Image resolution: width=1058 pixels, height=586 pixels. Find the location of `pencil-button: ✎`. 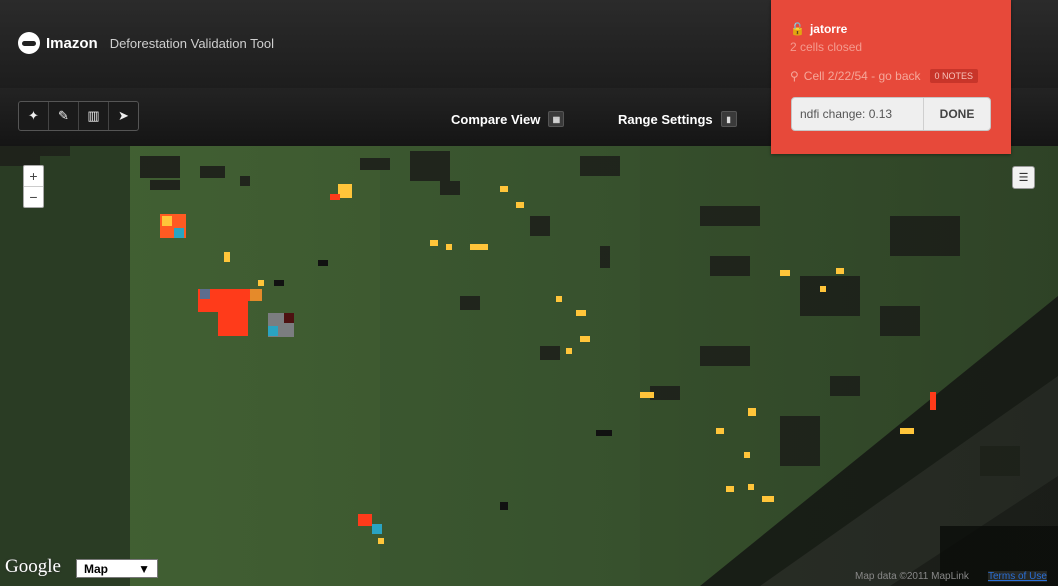

pencil-button: ✎ is located at coordinates (64, 116).